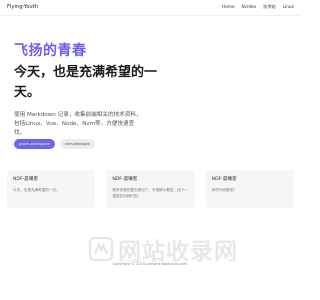 The width and height of the screenshot is (320, 300). I want to click on nav-item-home: Home, so click(228, 7).